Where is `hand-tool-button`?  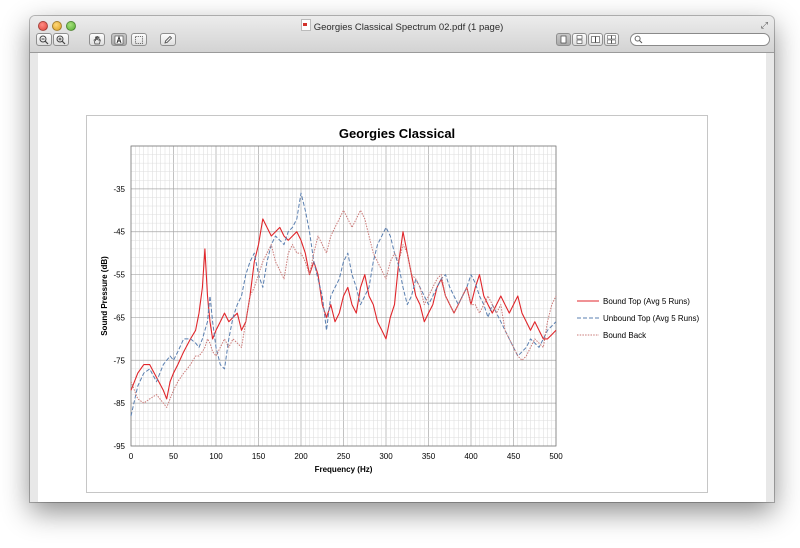 hand-tool-button is located at coordinates (97, 39).